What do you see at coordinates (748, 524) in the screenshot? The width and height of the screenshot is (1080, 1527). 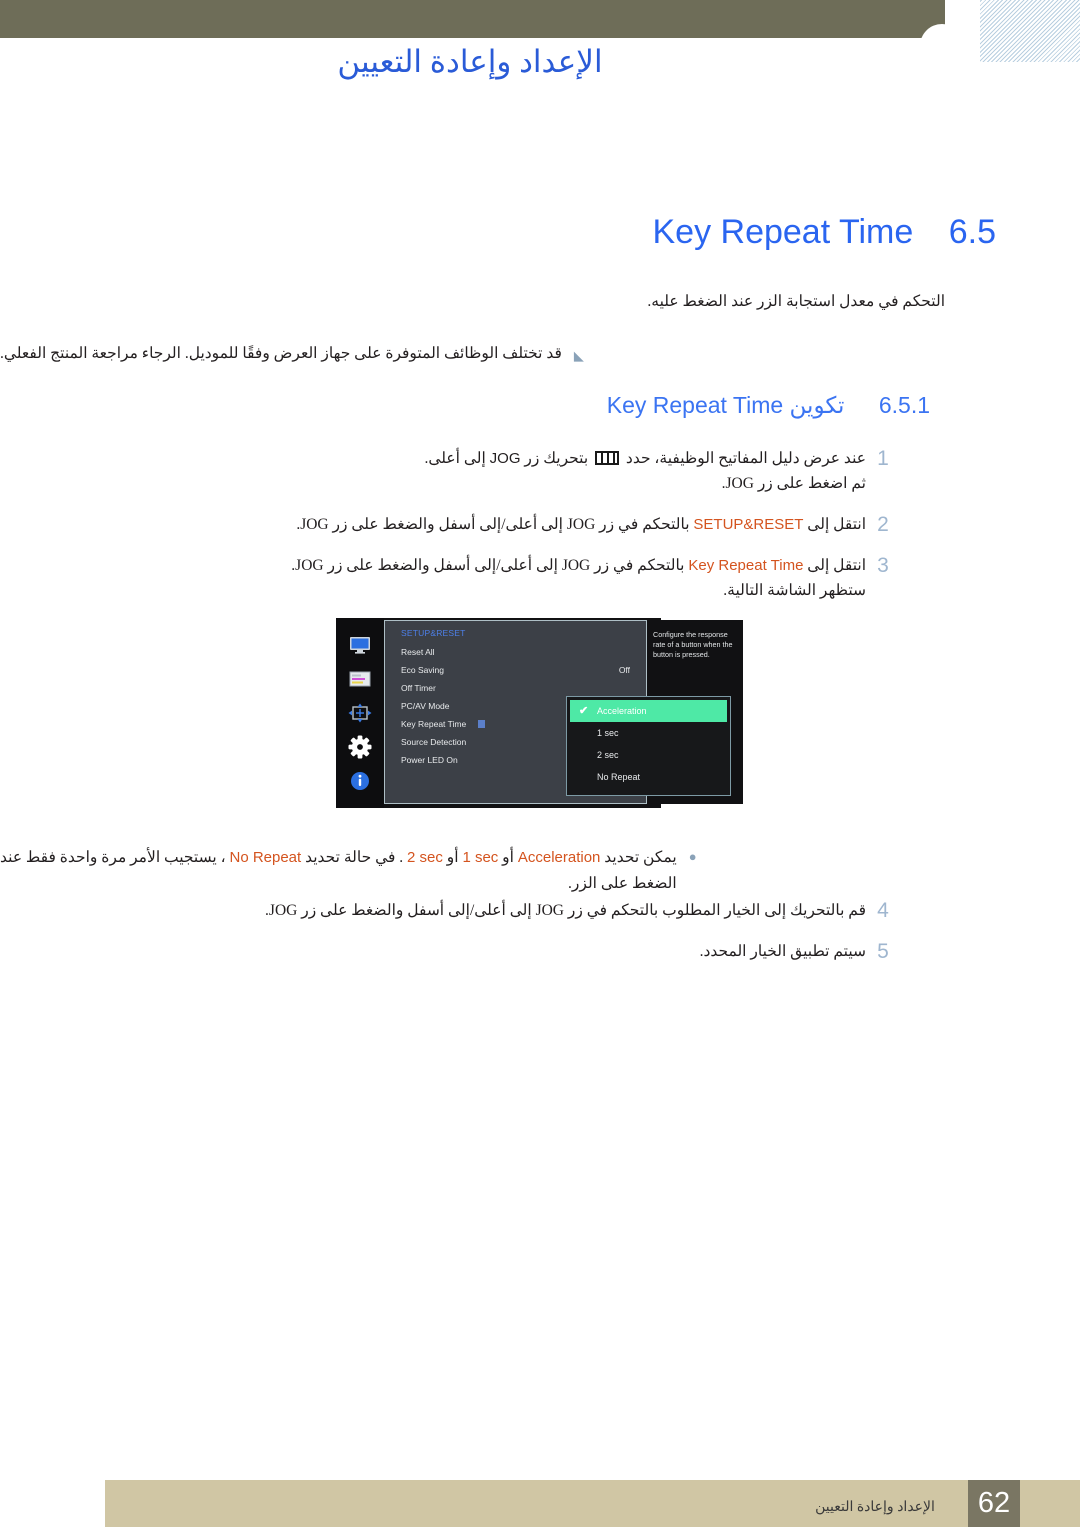 I see `step2-keyword: SETUP&RESET` at bounding box center [748, 524].